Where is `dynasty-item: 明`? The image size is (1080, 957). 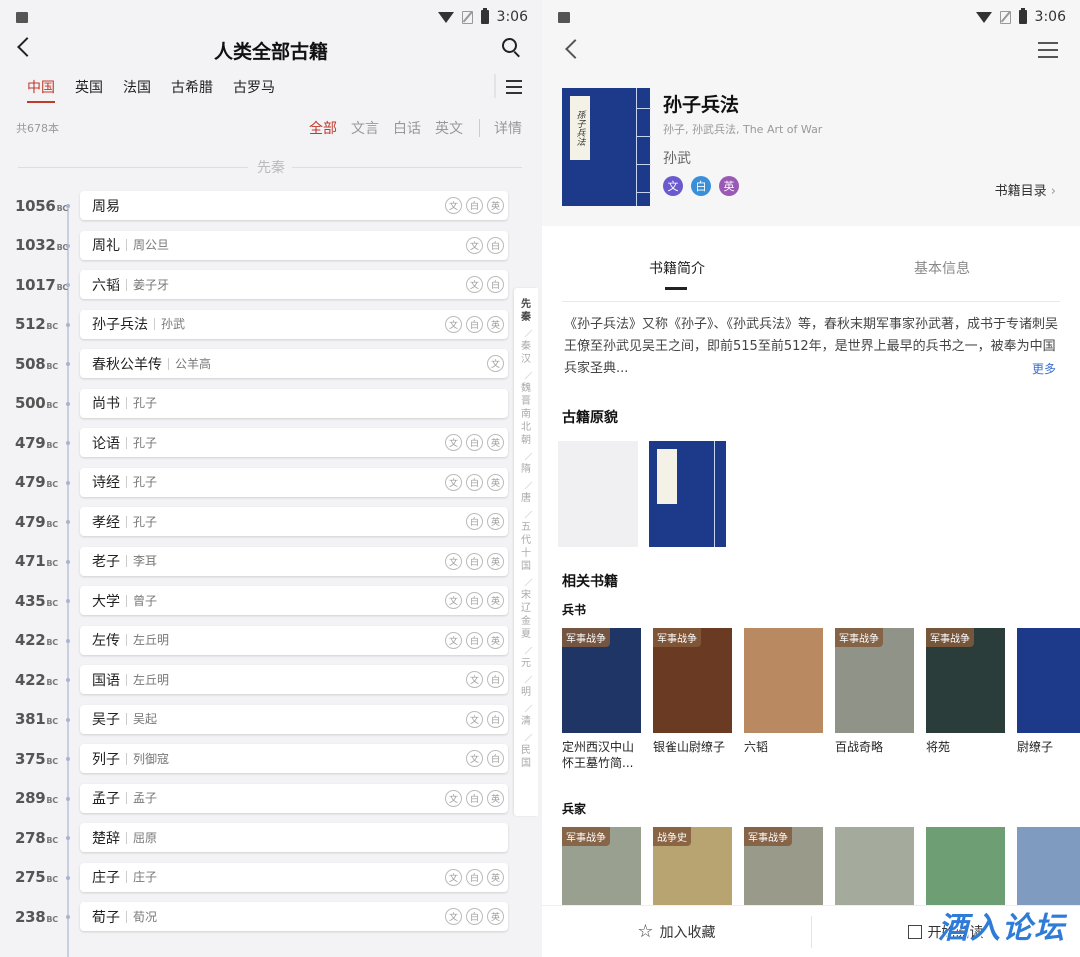 dynasty-item: 明 is located at coordinates (526, 692).